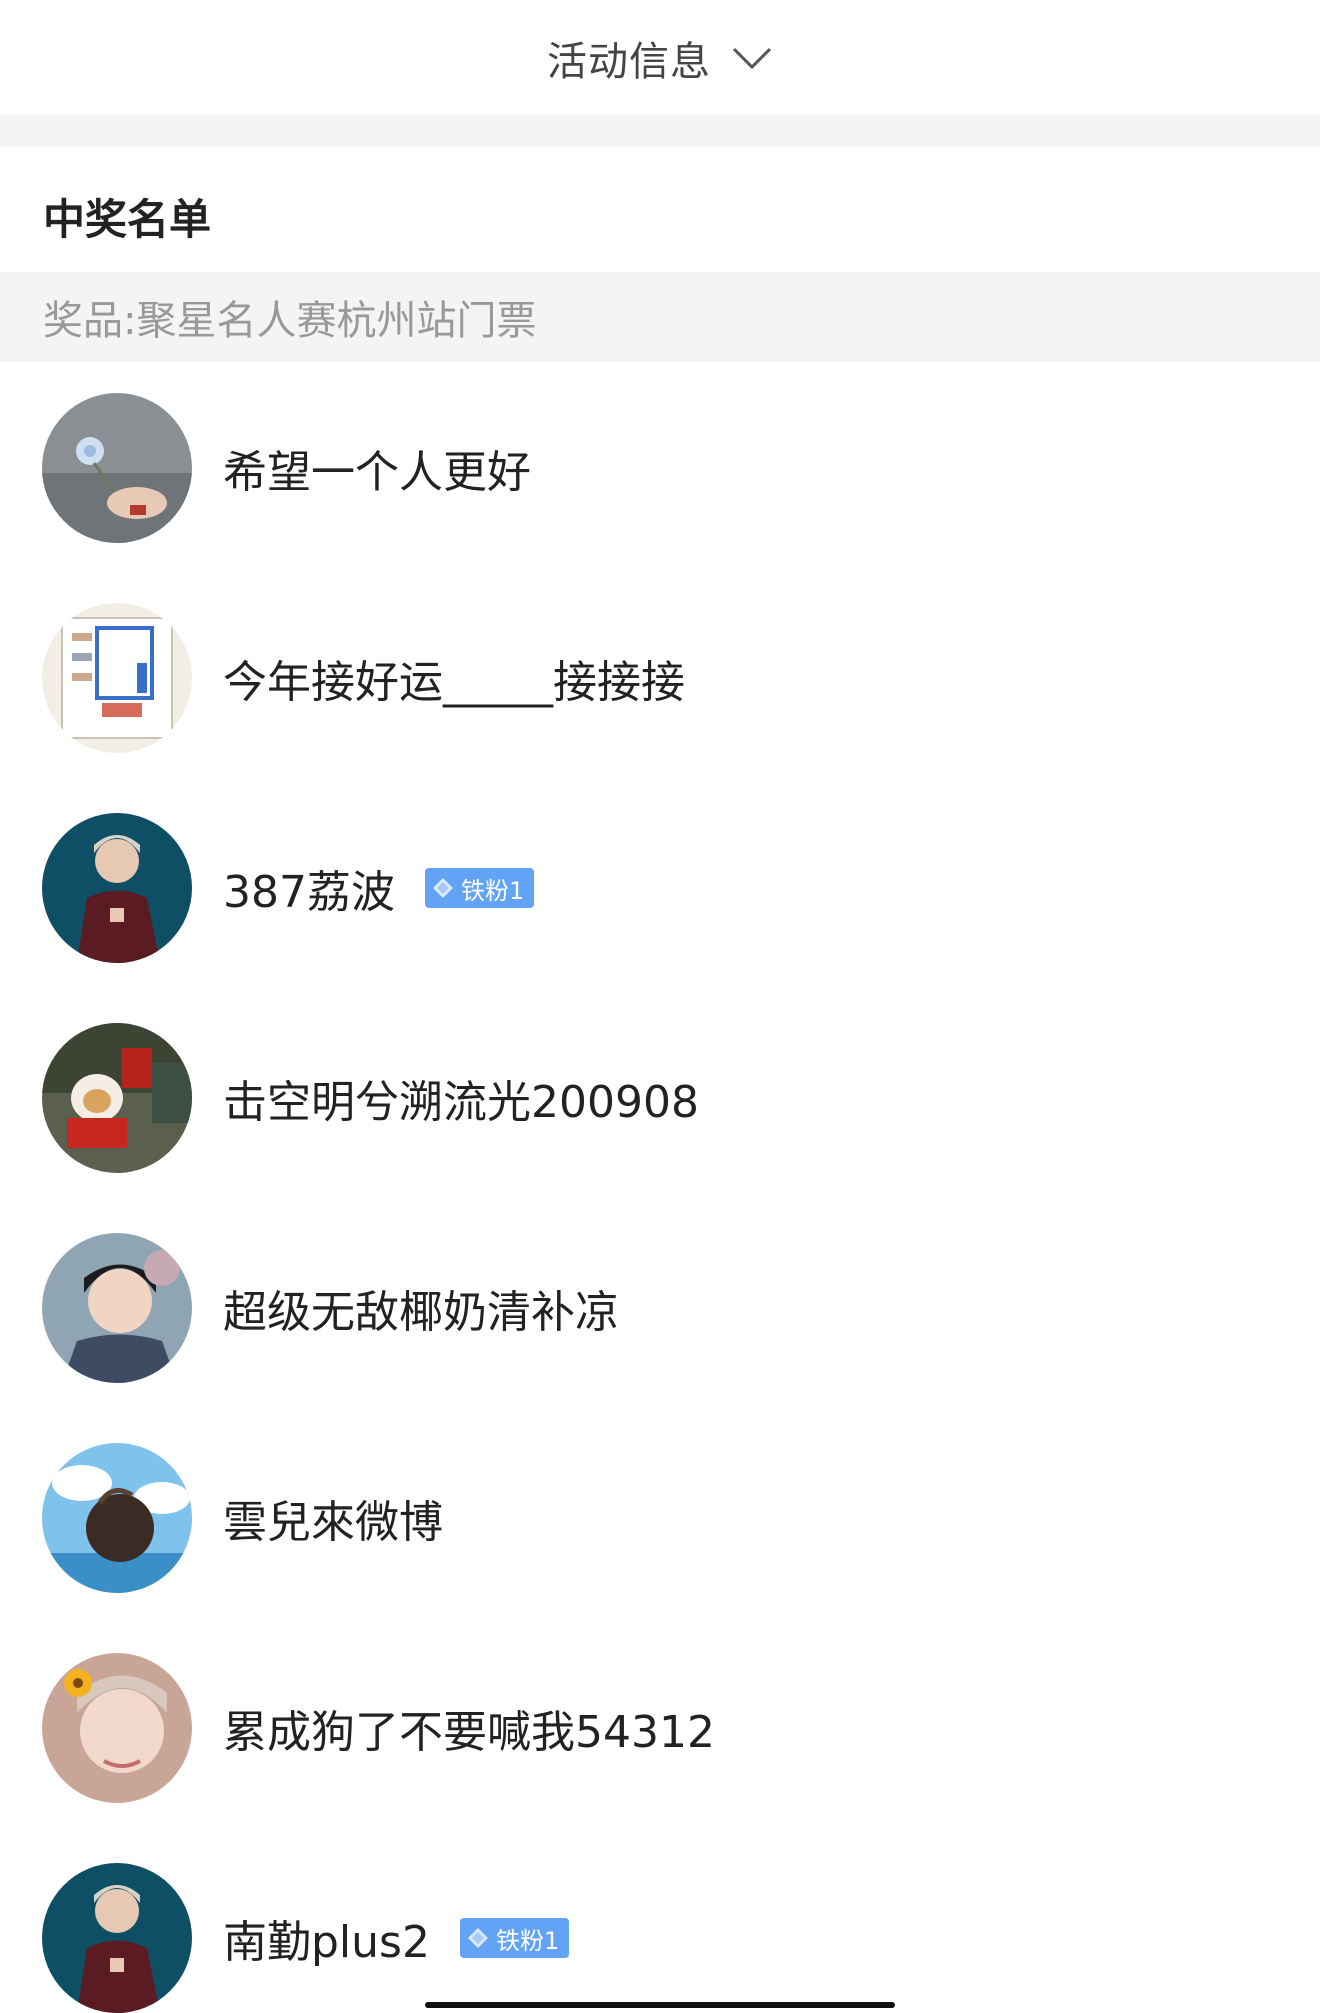  I want to click on winner-name: 今年接好运_____接接接, so click(454, 682).